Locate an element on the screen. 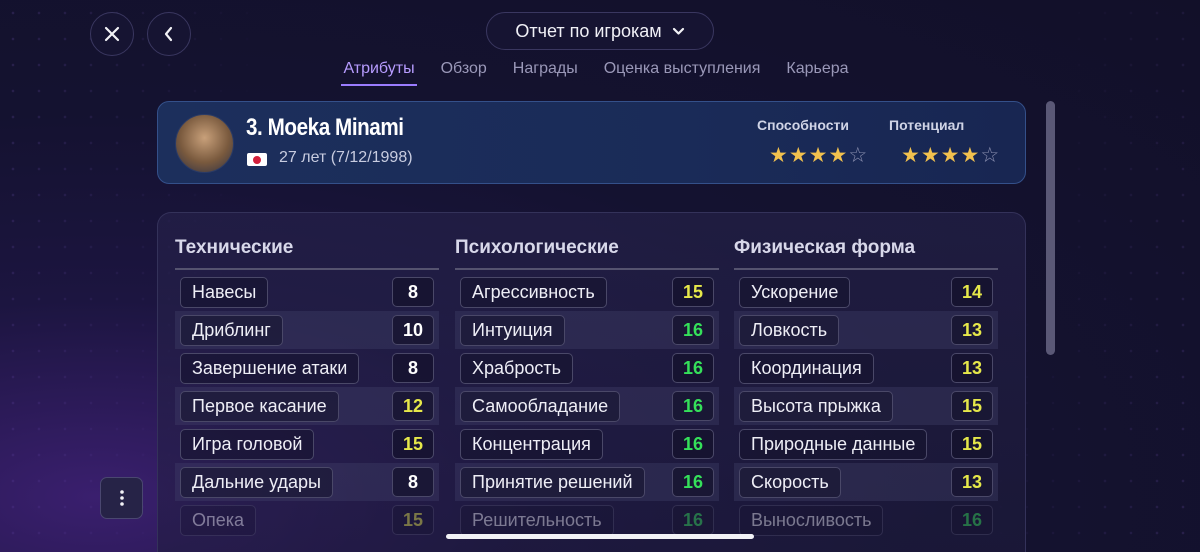  attribute-name: Принятие решений is located at coordinates (552, 482).